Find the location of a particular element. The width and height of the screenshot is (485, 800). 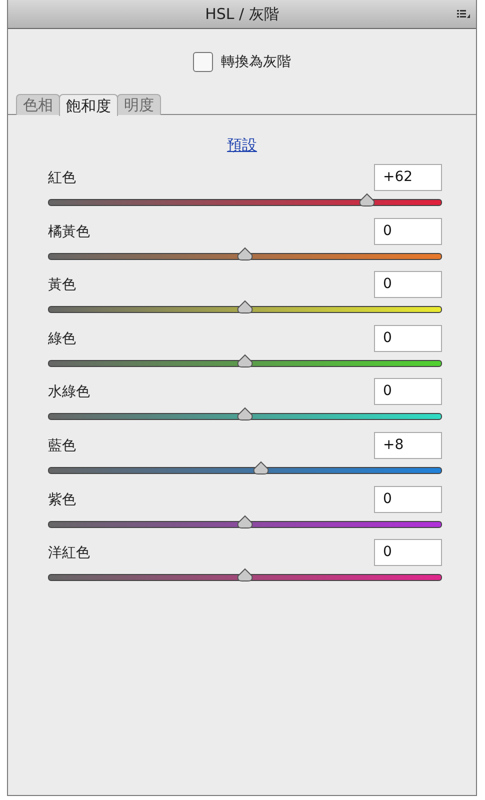

value-field: +62 is located at coordinates (408, 177).